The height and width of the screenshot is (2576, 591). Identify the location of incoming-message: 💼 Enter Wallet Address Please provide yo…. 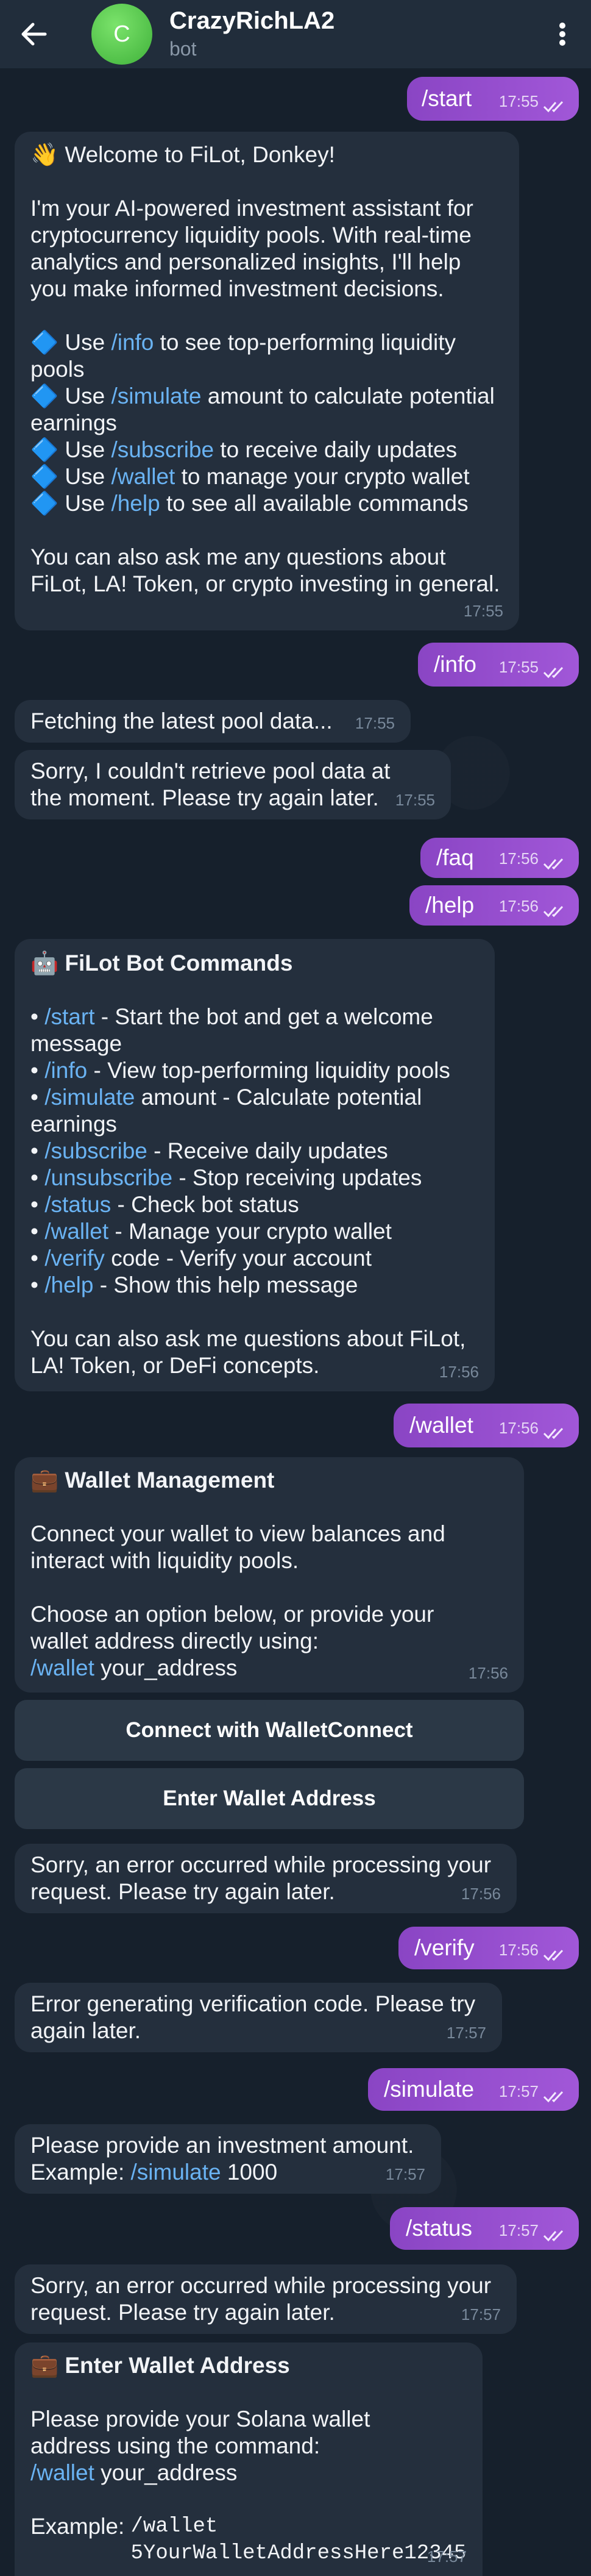
(249, 2459).